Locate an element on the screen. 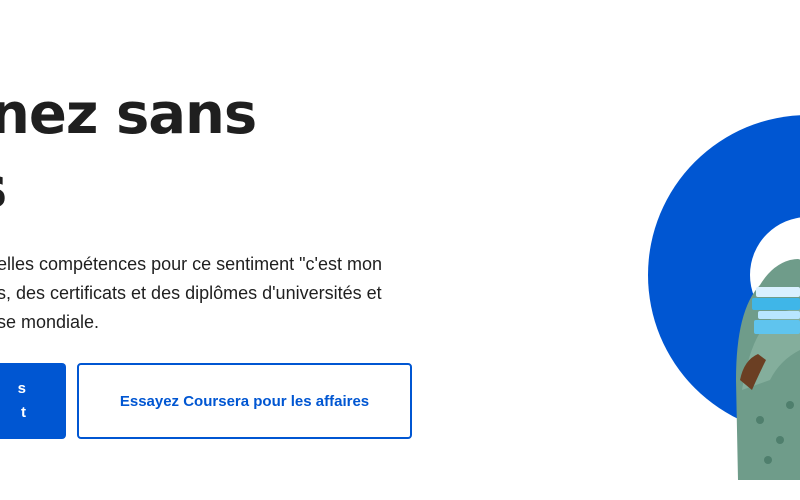 Image resolution: width=800 pixels, height=500 pixels. try-coursera-business-button: Essayez Coursera pour les affaires is located at coordinates (244, 401).